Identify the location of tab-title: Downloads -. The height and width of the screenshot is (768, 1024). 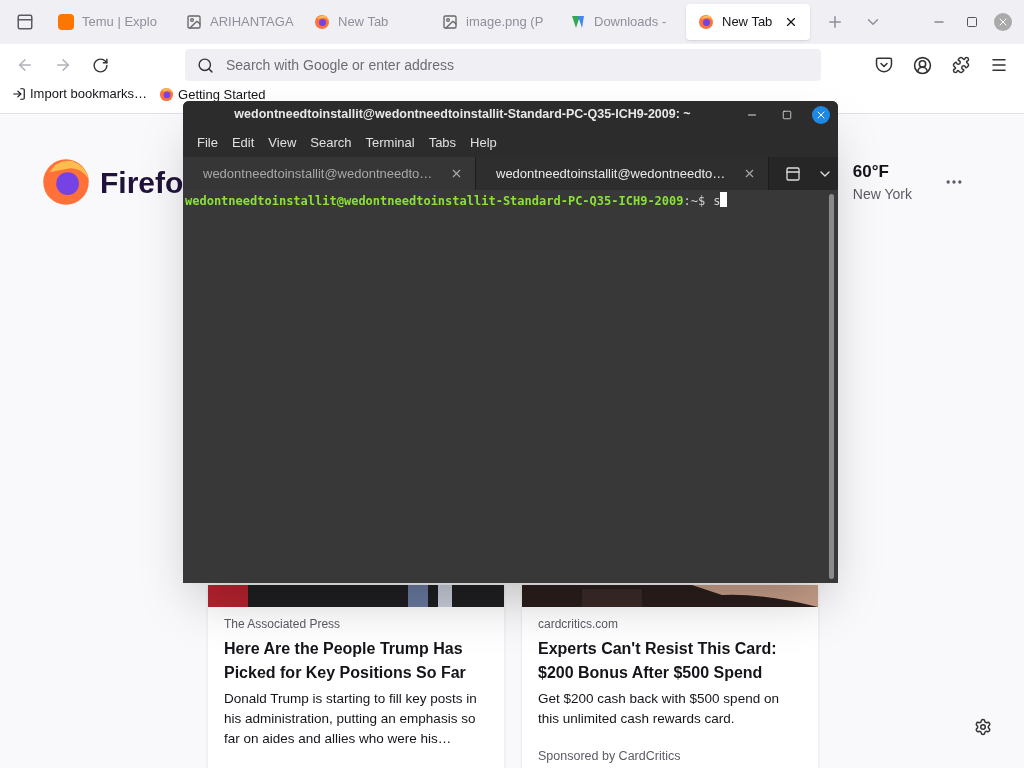
(631, 22).